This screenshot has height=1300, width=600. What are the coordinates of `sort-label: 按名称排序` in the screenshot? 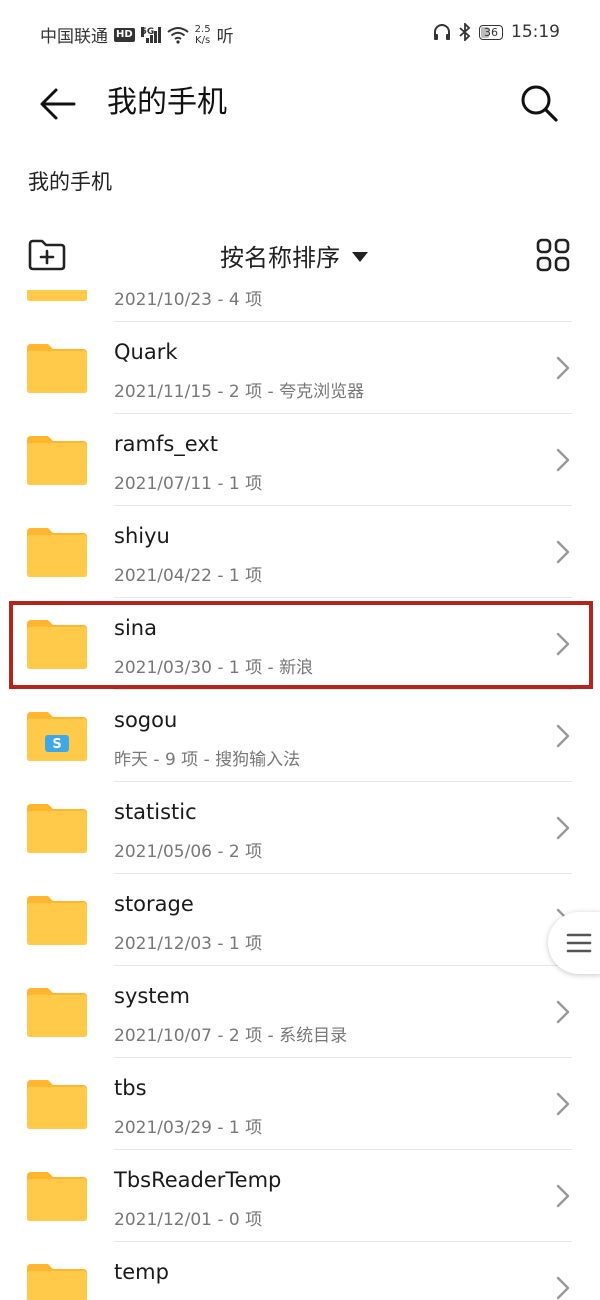 It's located at (280, 258).